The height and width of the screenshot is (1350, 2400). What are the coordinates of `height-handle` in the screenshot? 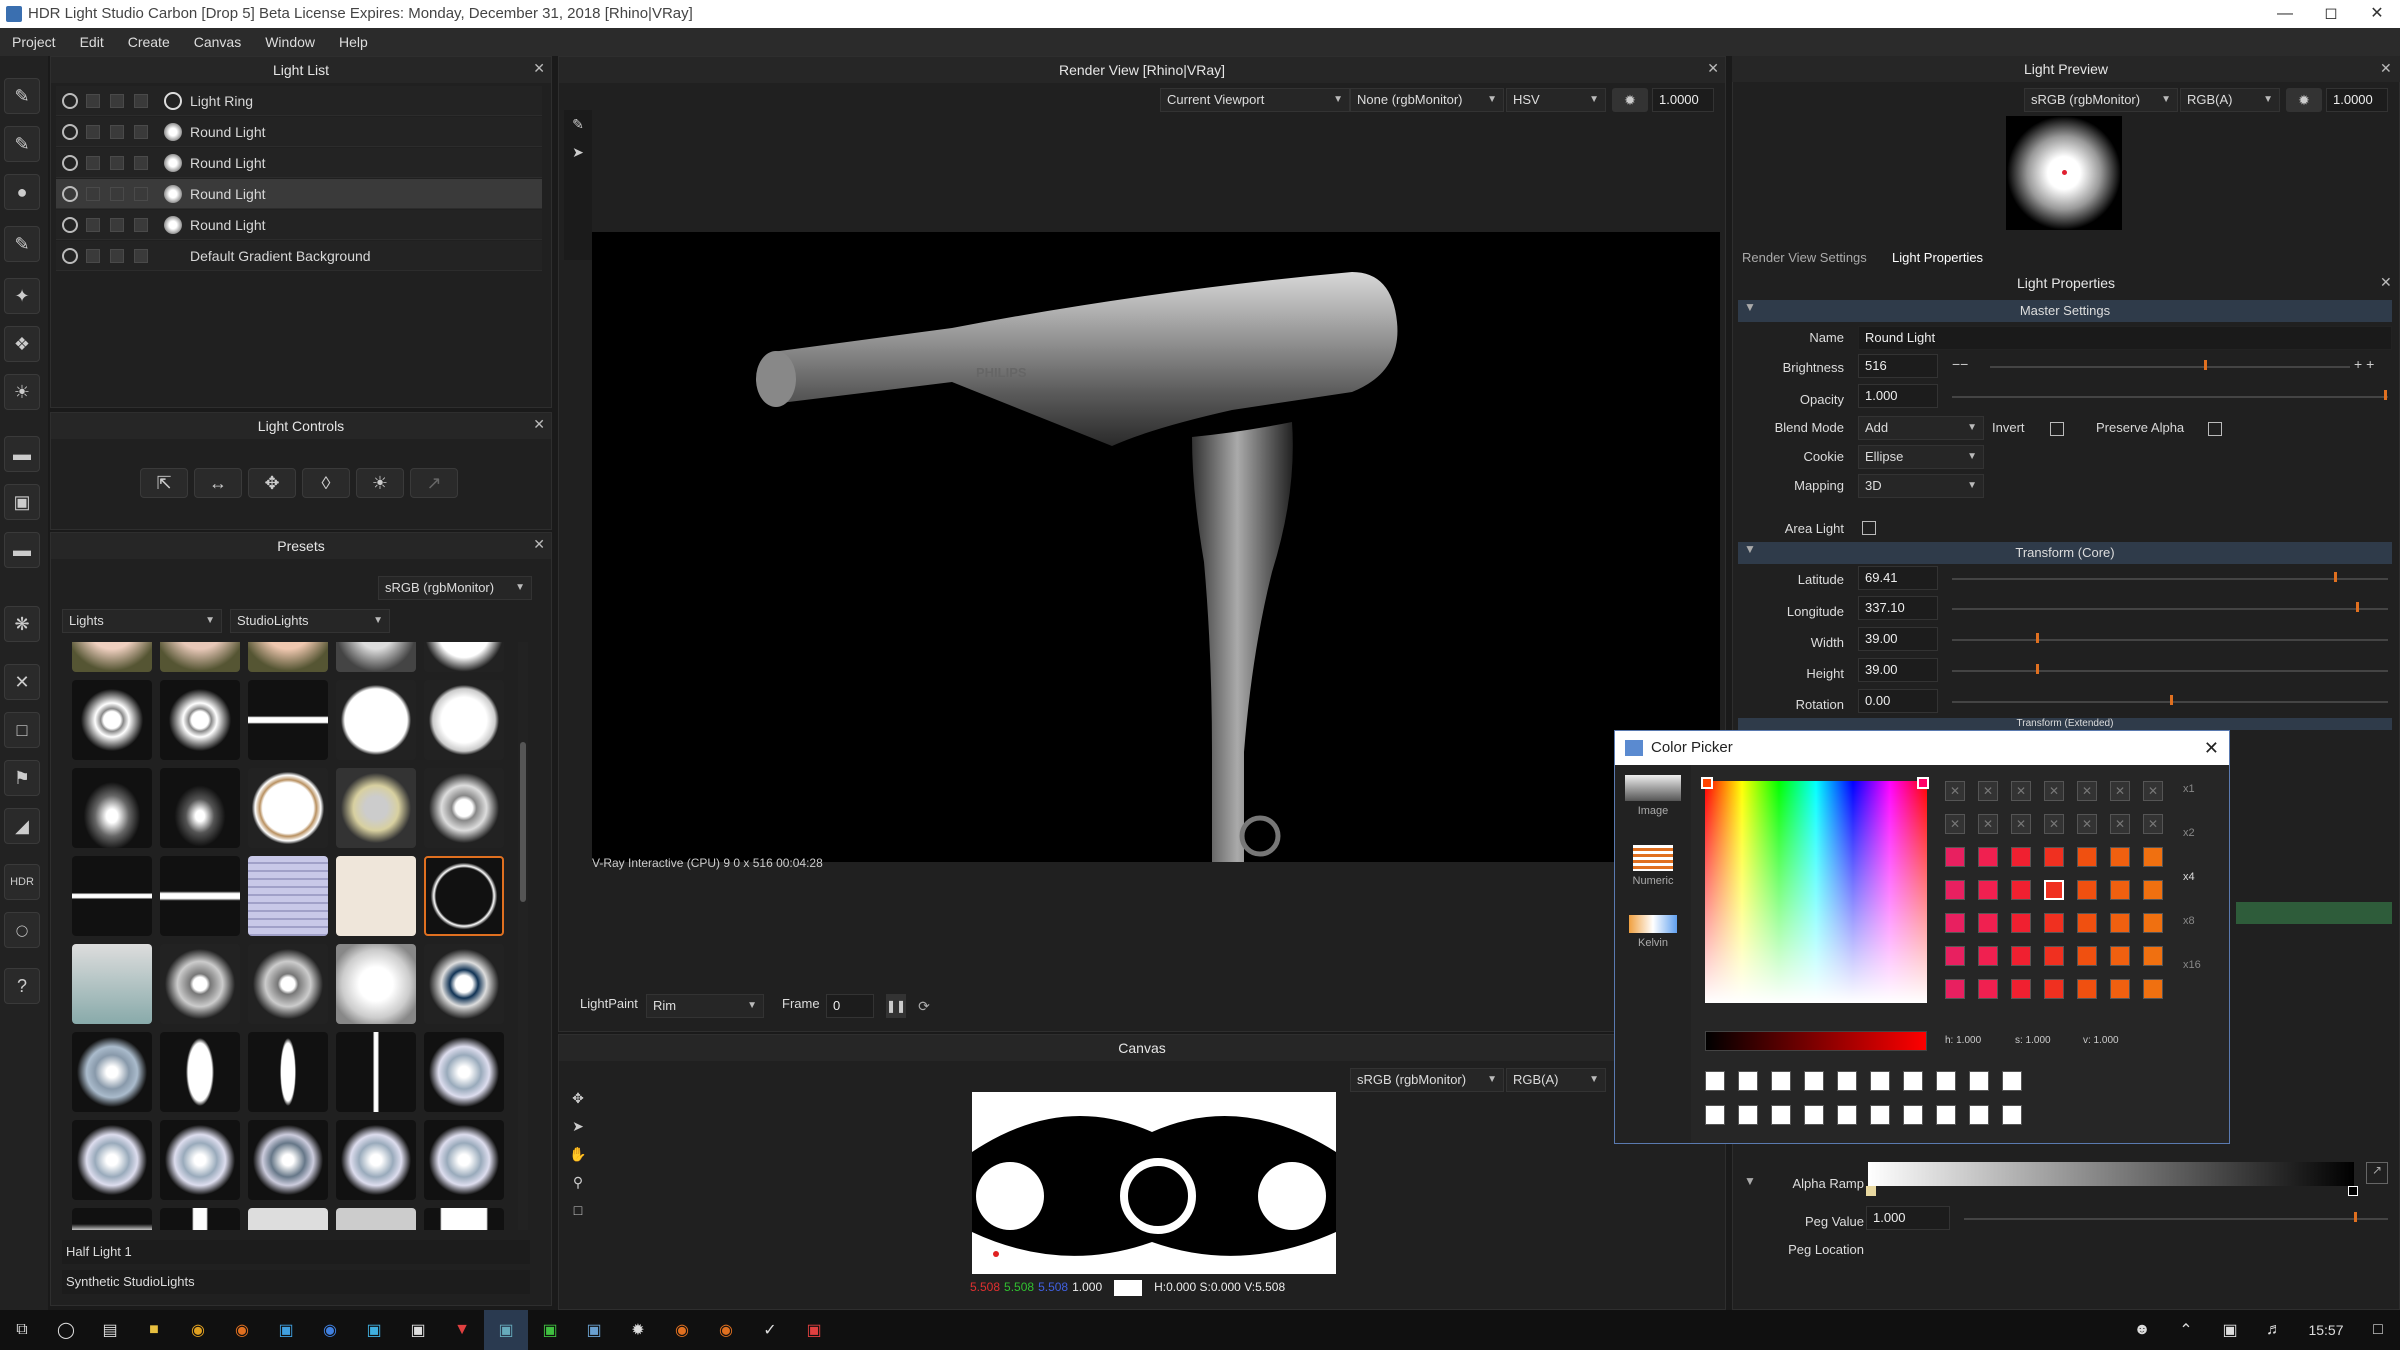 It's located at (2037, 669).